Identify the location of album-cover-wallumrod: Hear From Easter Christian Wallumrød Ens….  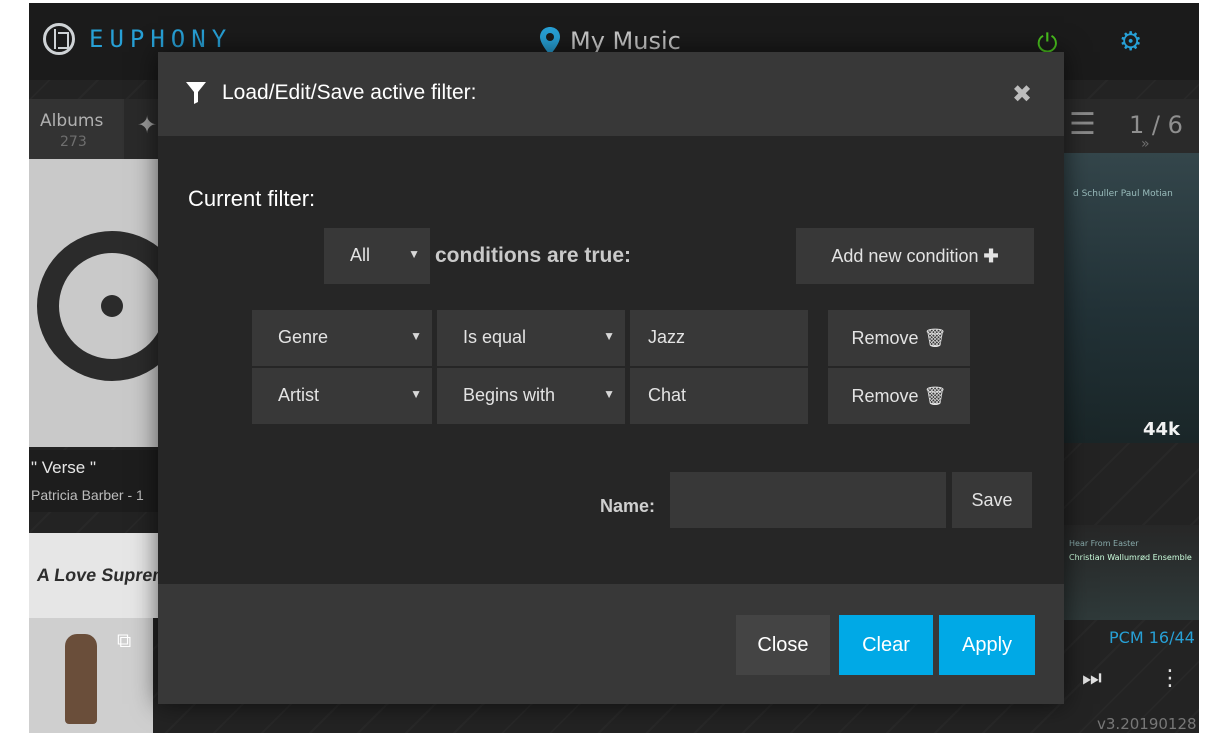
(1131, 572).